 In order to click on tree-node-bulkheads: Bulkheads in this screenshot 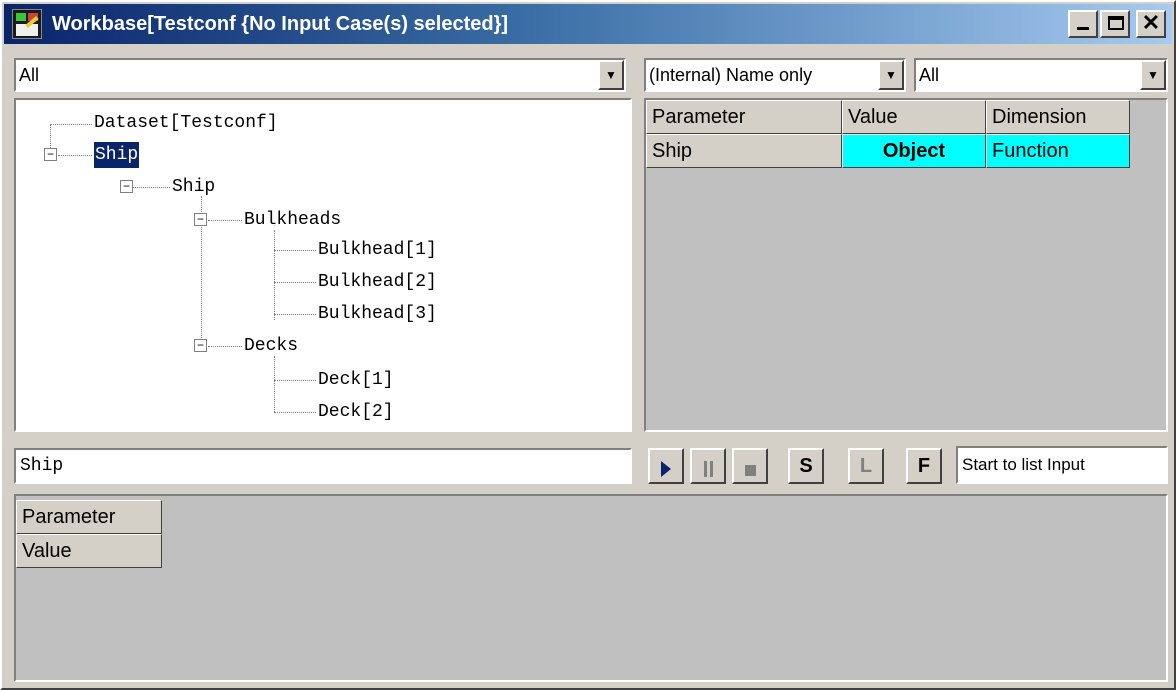, I will do `click(292, 220)`.